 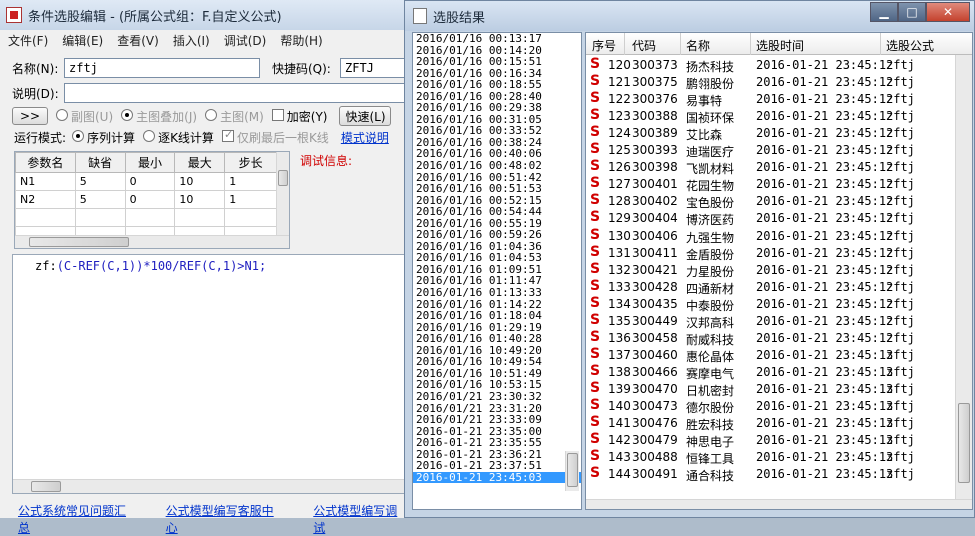 I want to click on date-list-item: 2016/01/21 23:30:32, so click(x=497, y=397).